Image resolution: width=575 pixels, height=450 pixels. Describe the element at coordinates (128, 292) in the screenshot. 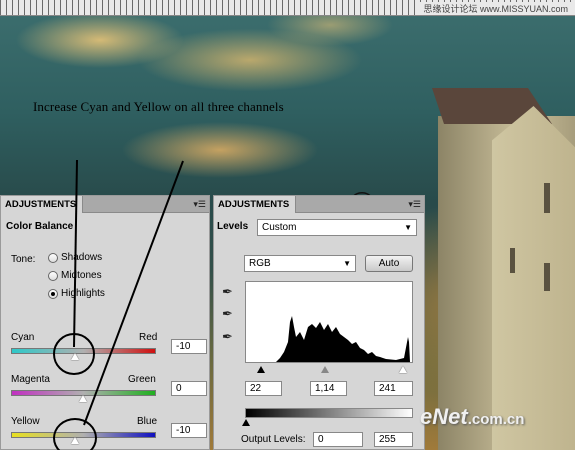

I see `annotation-lines` at that location.